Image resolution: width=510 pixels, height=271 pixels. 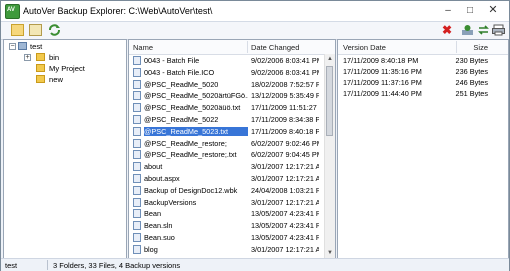 I want to click on user-folder-icon, so click(x=22, y=46).